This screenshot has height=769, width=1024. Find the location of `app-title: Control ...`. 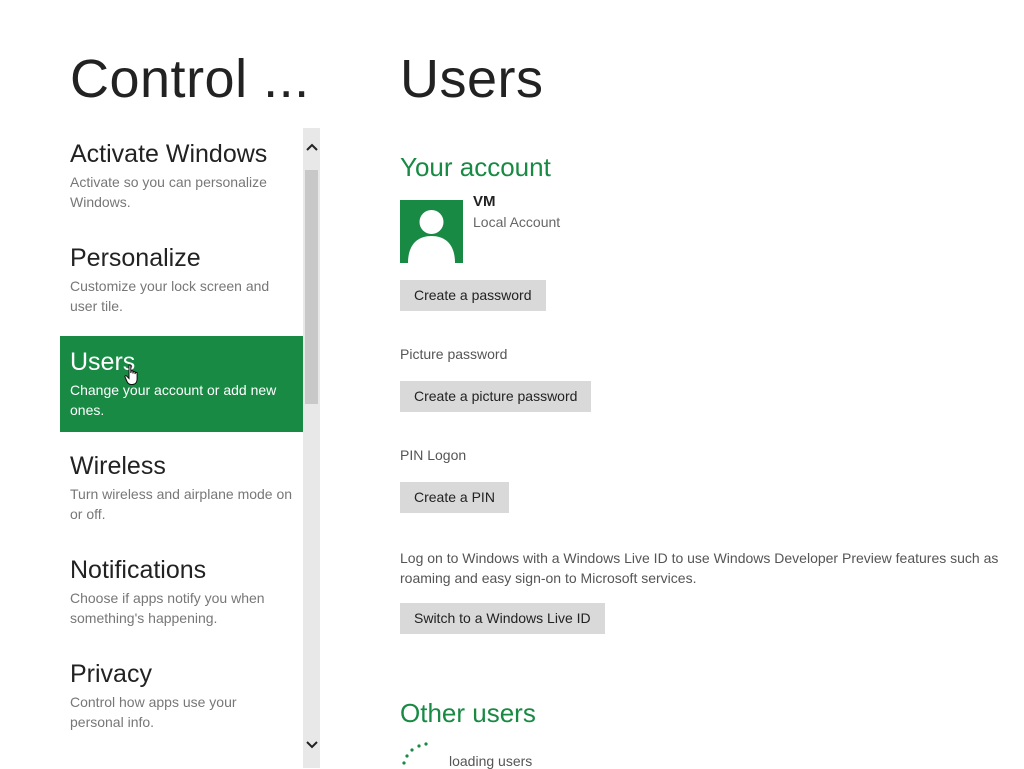

app-title: Control ... is located at coordinates (190, 79).